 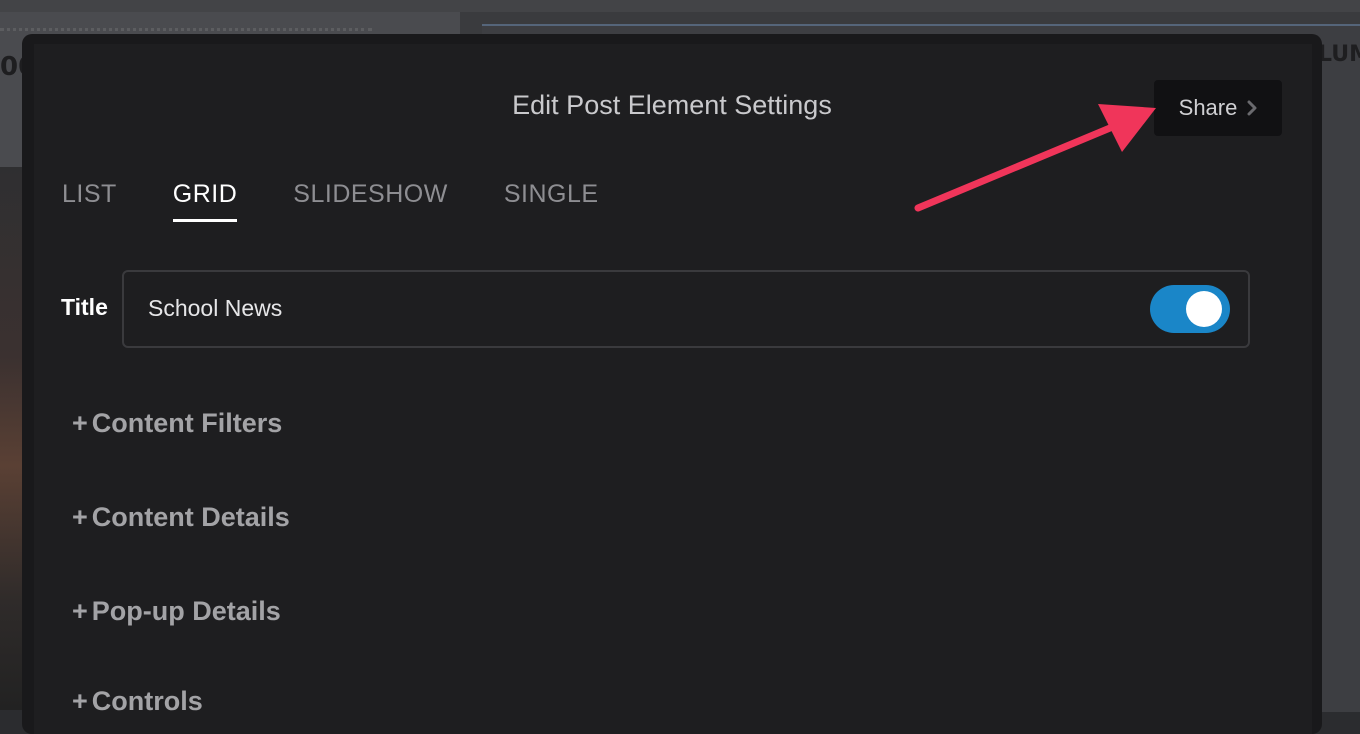 What do you see at coordinates (1204, 309) in the screenshot?
I see `toggle-knob` at bounding box center [1204, 309].